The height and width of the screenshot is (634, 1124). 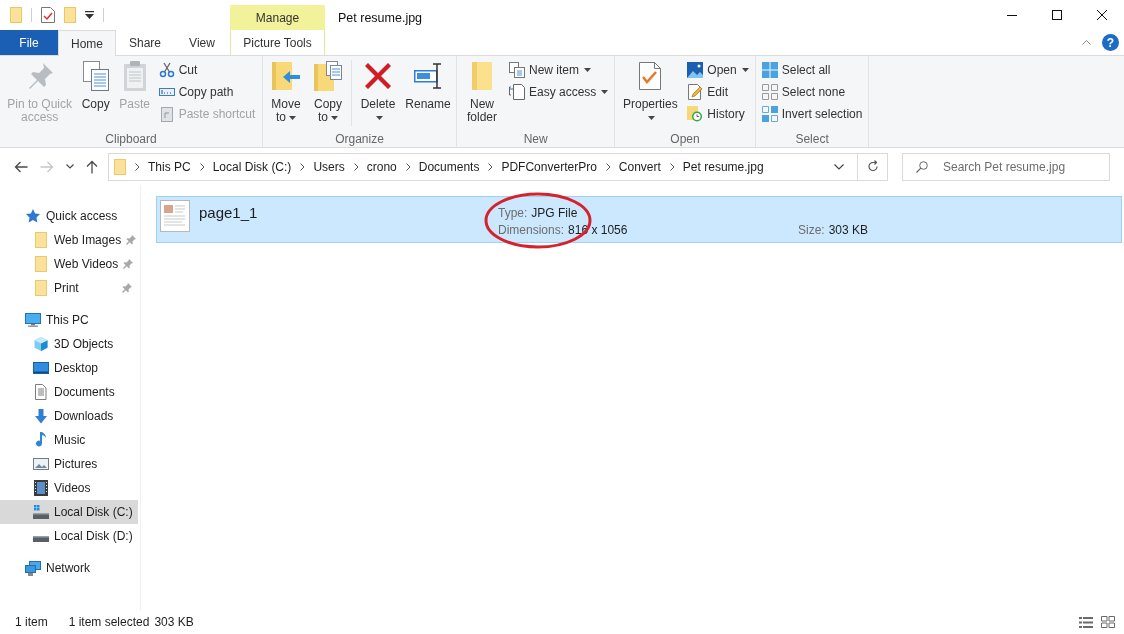 What do you see at coordinates (69, 368) in the screenshot?
I see `nav-item: Desktop` at bounding box center [69, 368].